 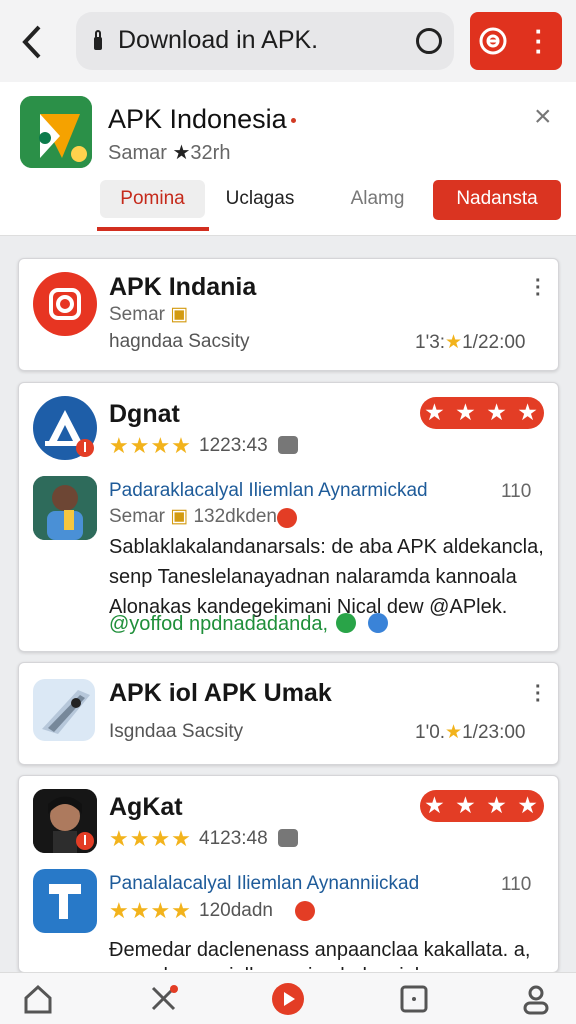 I want to click on item-meta: 120dadn, so click(x=236, y=910).